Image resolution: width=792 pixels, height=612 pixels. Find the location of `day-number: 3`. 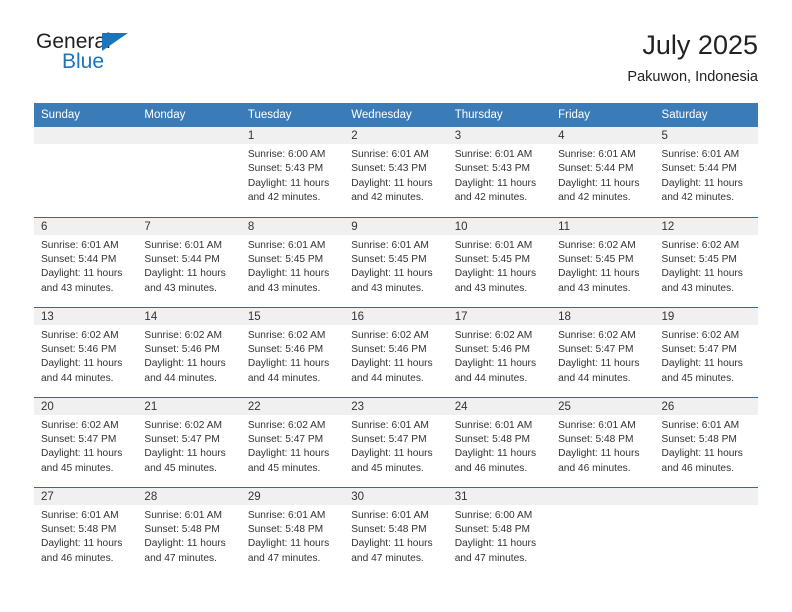

day-number: 3 is located at coordinates (499, 135).